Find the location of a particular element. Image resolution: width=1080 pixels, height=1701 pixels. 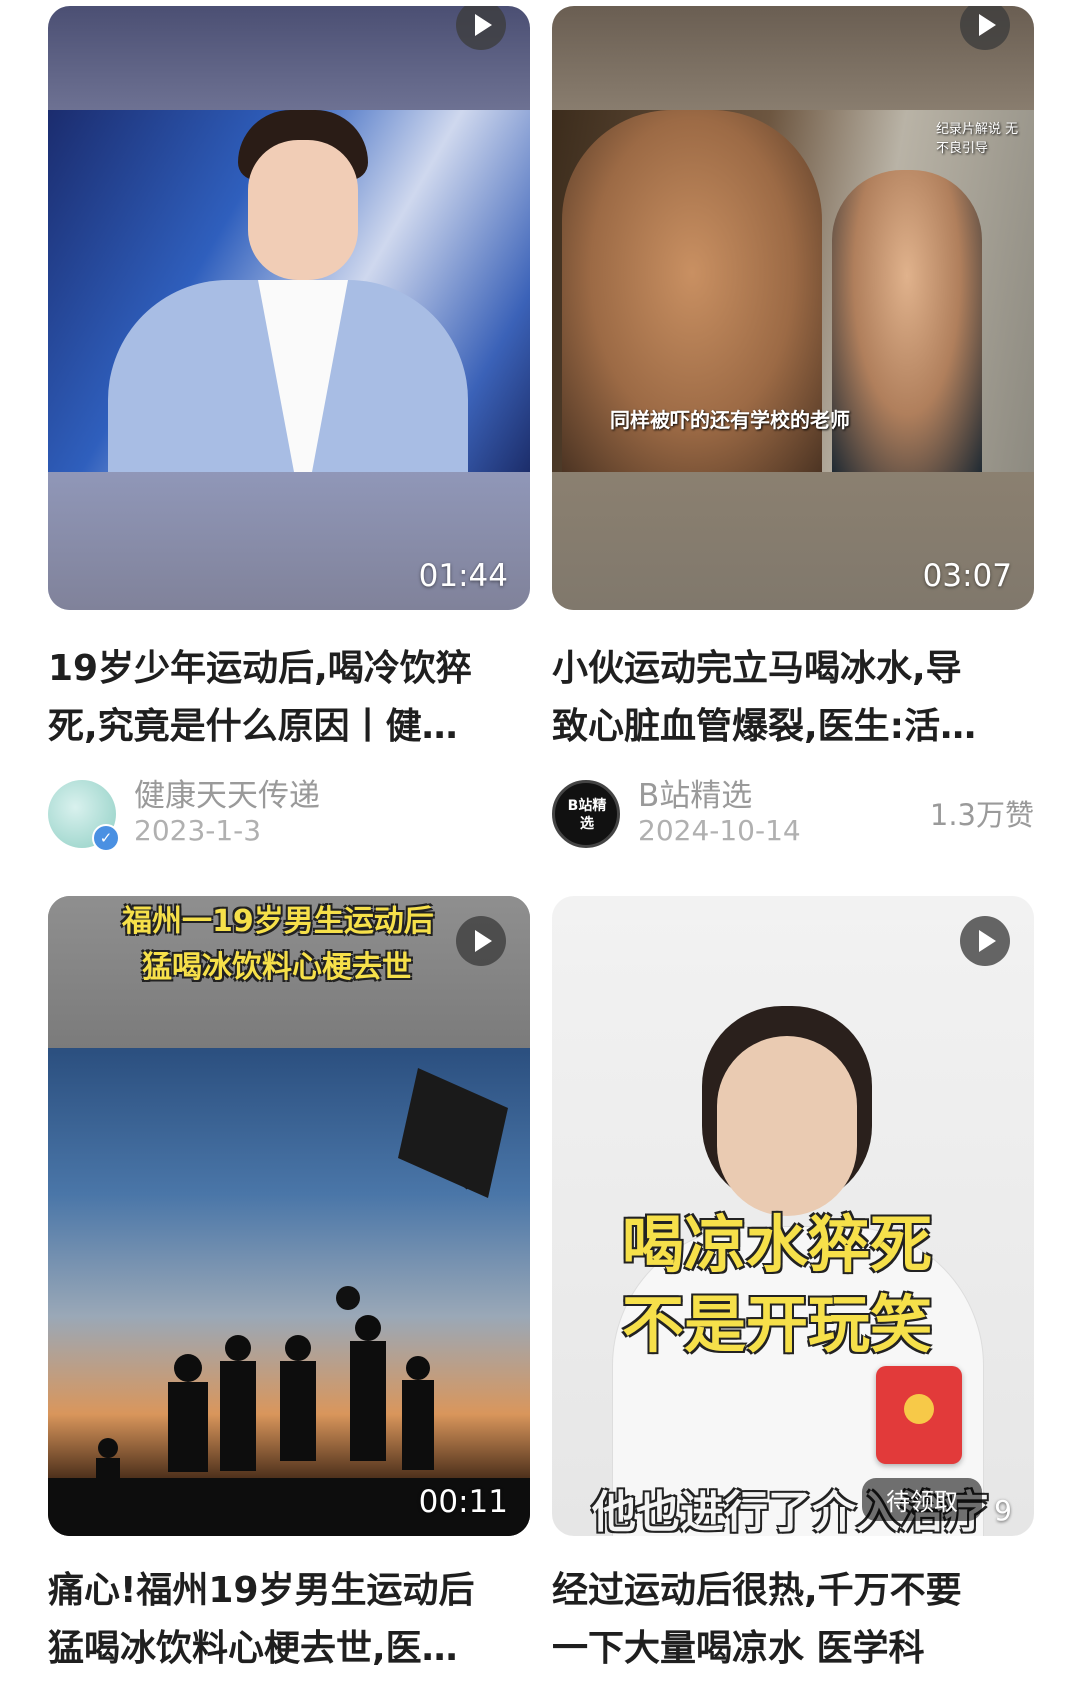

caption-line-1: 喝凉水猝死 is located at coordinates (777, 1244).